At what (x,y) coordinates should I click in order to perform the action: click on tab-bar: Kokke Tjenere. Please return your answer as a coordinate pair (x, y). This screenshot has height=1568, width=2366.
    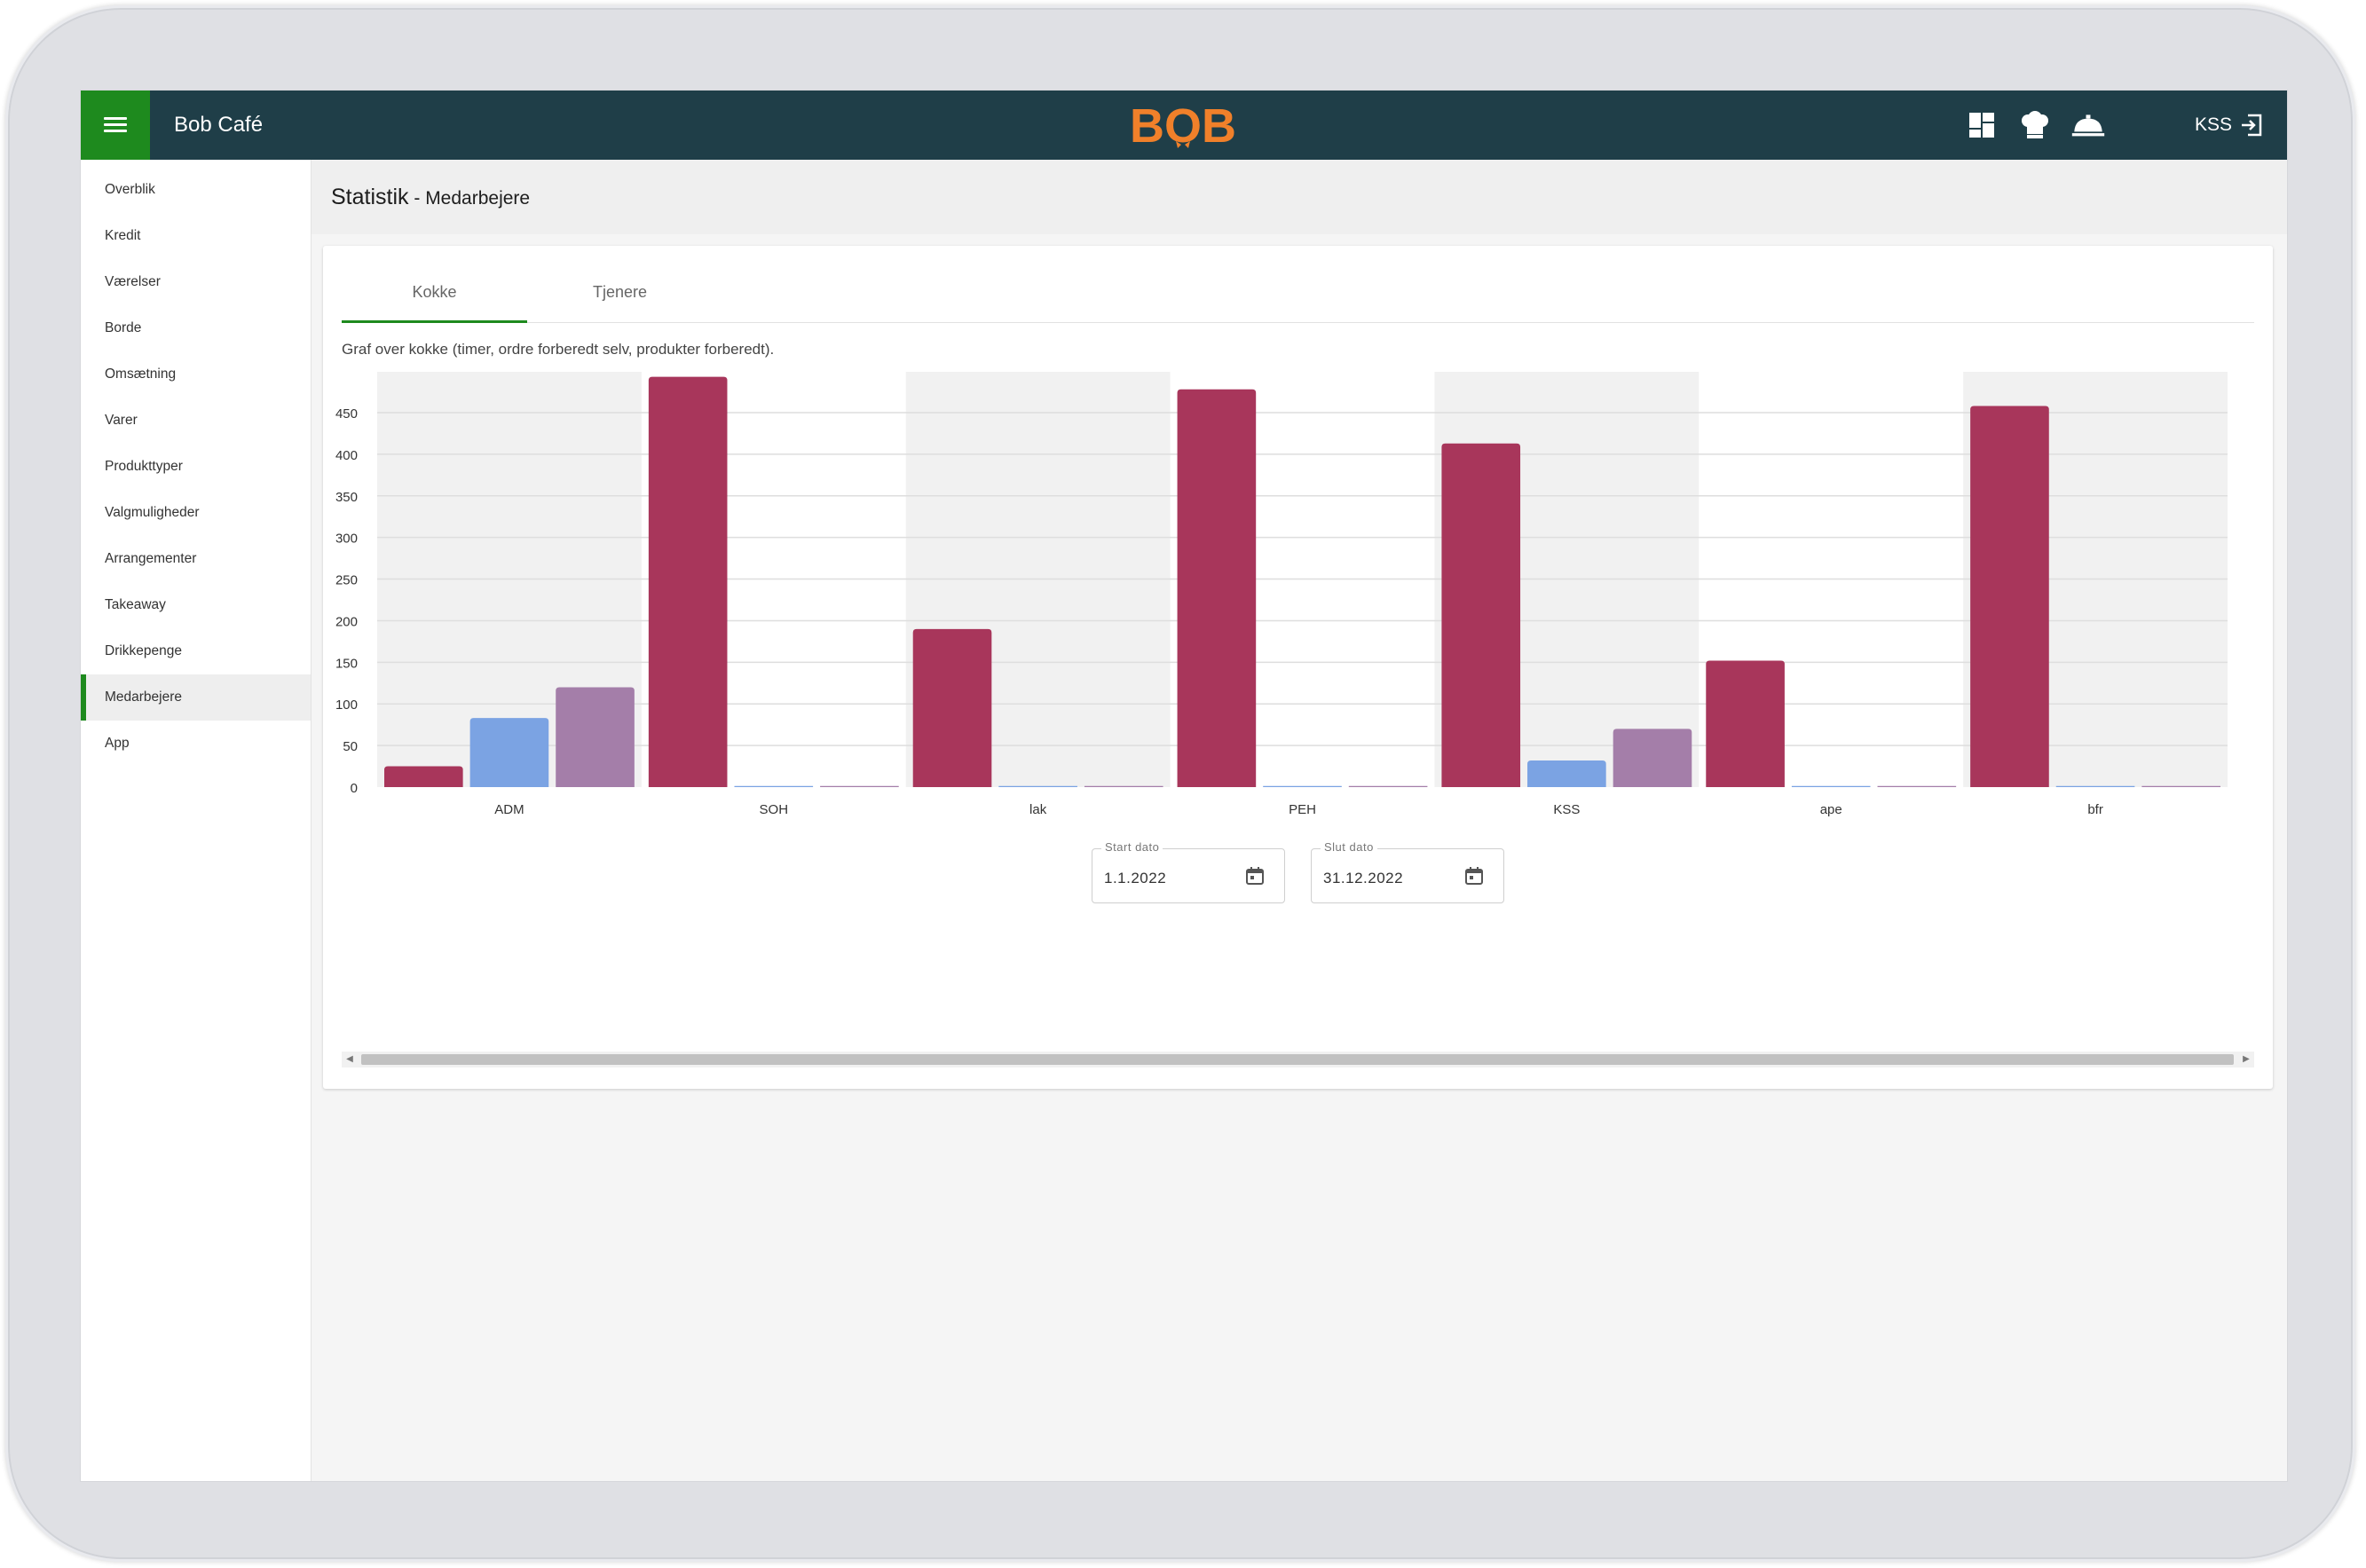
    Looking at the image, I should click on (1298, 293).